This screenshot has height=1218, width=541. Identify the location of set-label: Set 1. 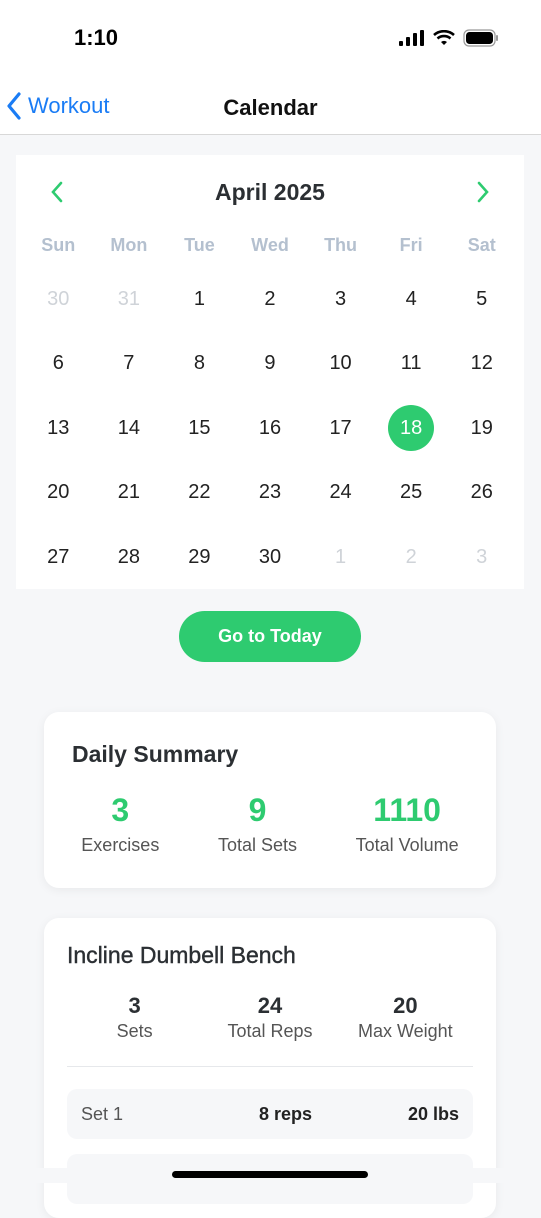
(102, 1113).